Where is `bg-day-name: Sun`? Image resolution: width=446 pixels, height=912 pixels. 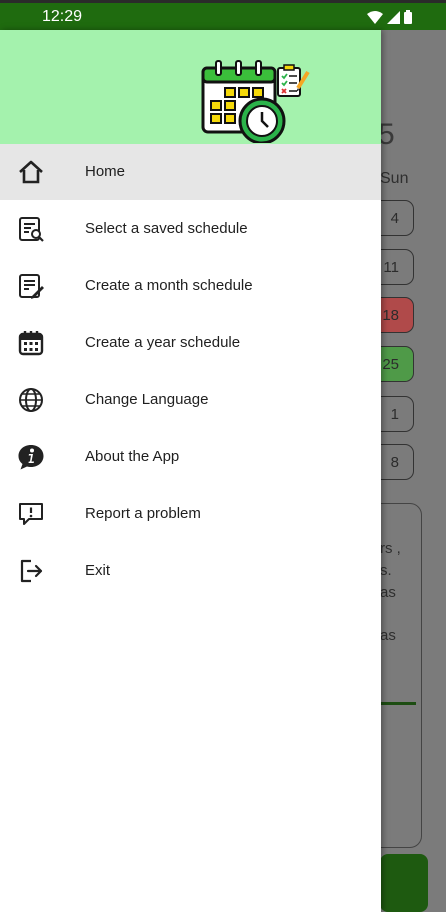
bg-day-name: Sun is located at coordinates (394, 178).